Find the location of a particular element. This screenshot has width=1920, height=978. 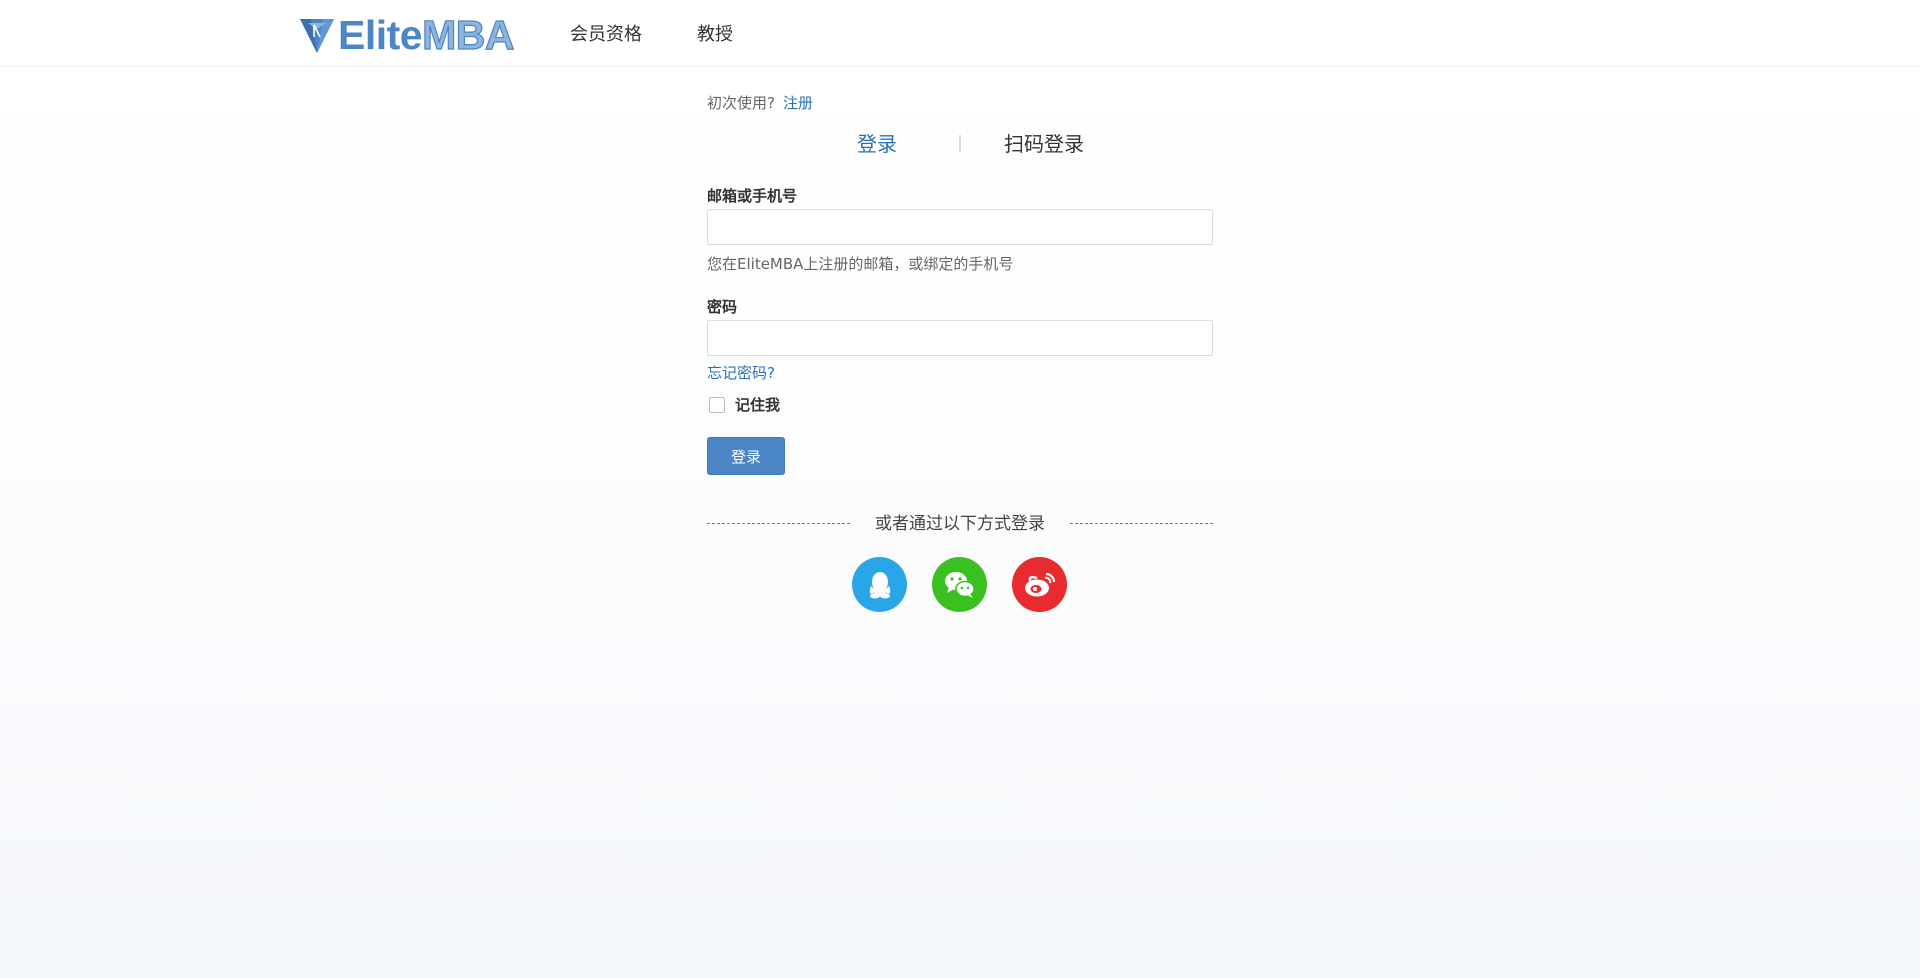

qq-login-button is located at coordinates (879, 584).